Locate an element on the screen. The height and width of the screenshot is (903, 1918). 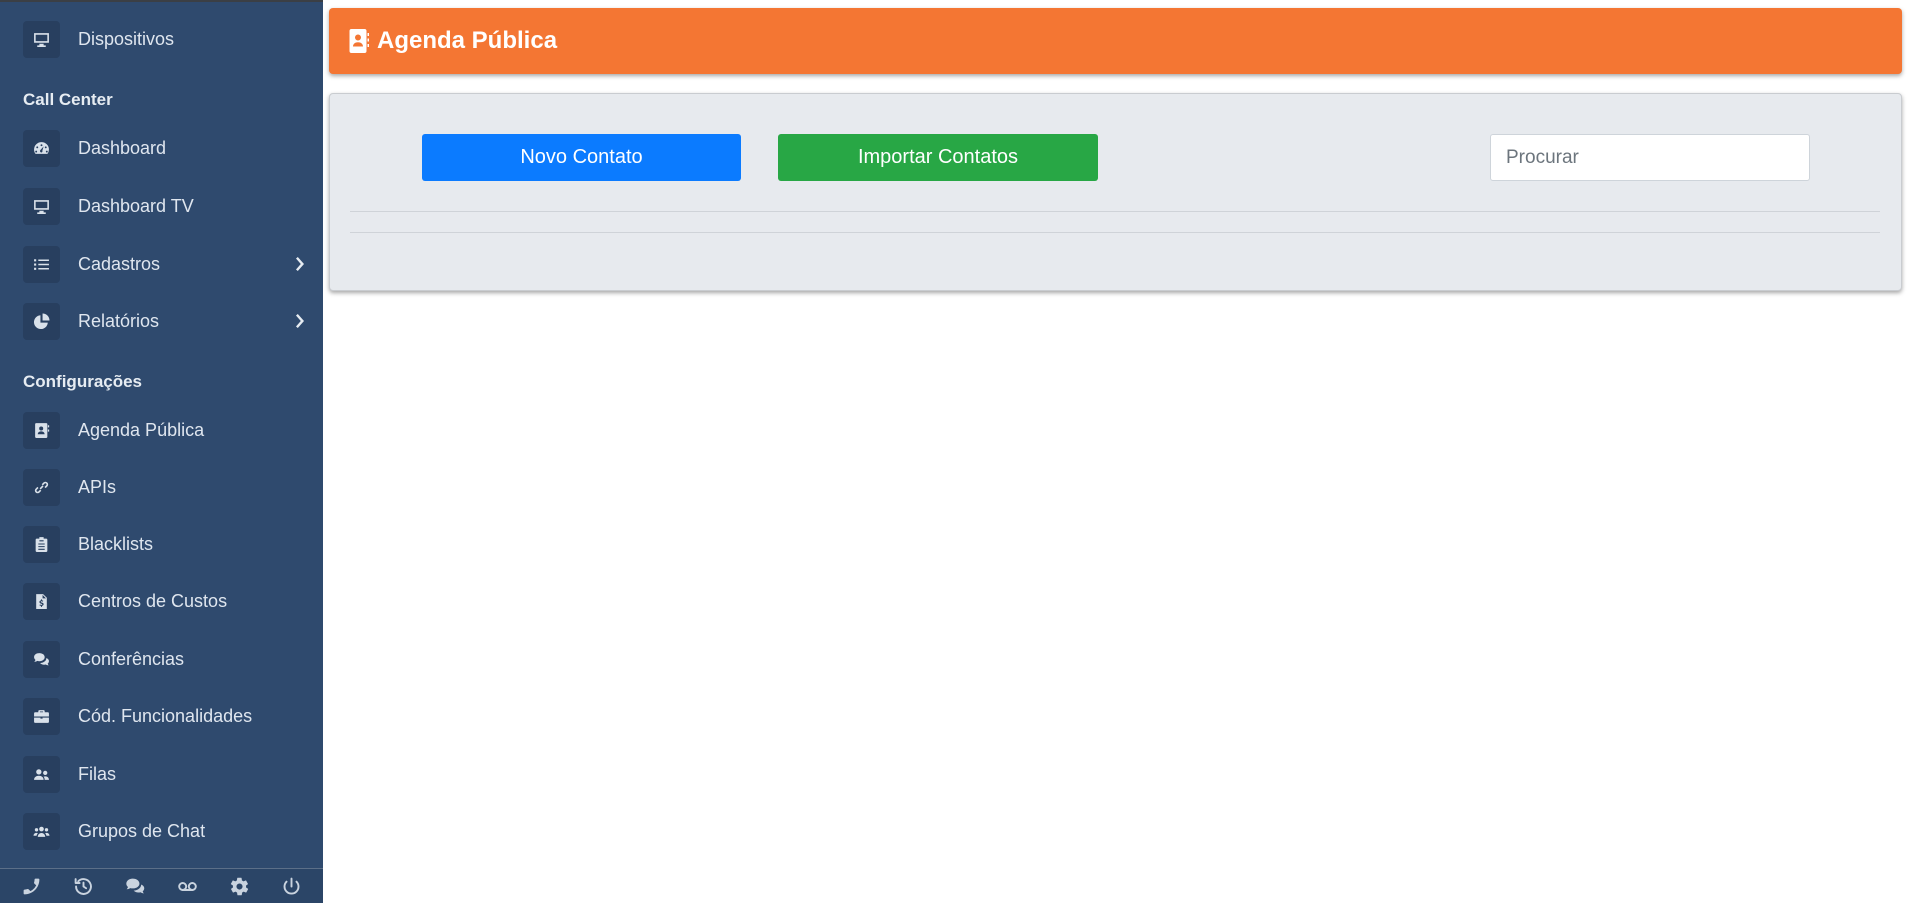
sidebar-item-label: Grupos de Chat is located at coordinates (142, 830).